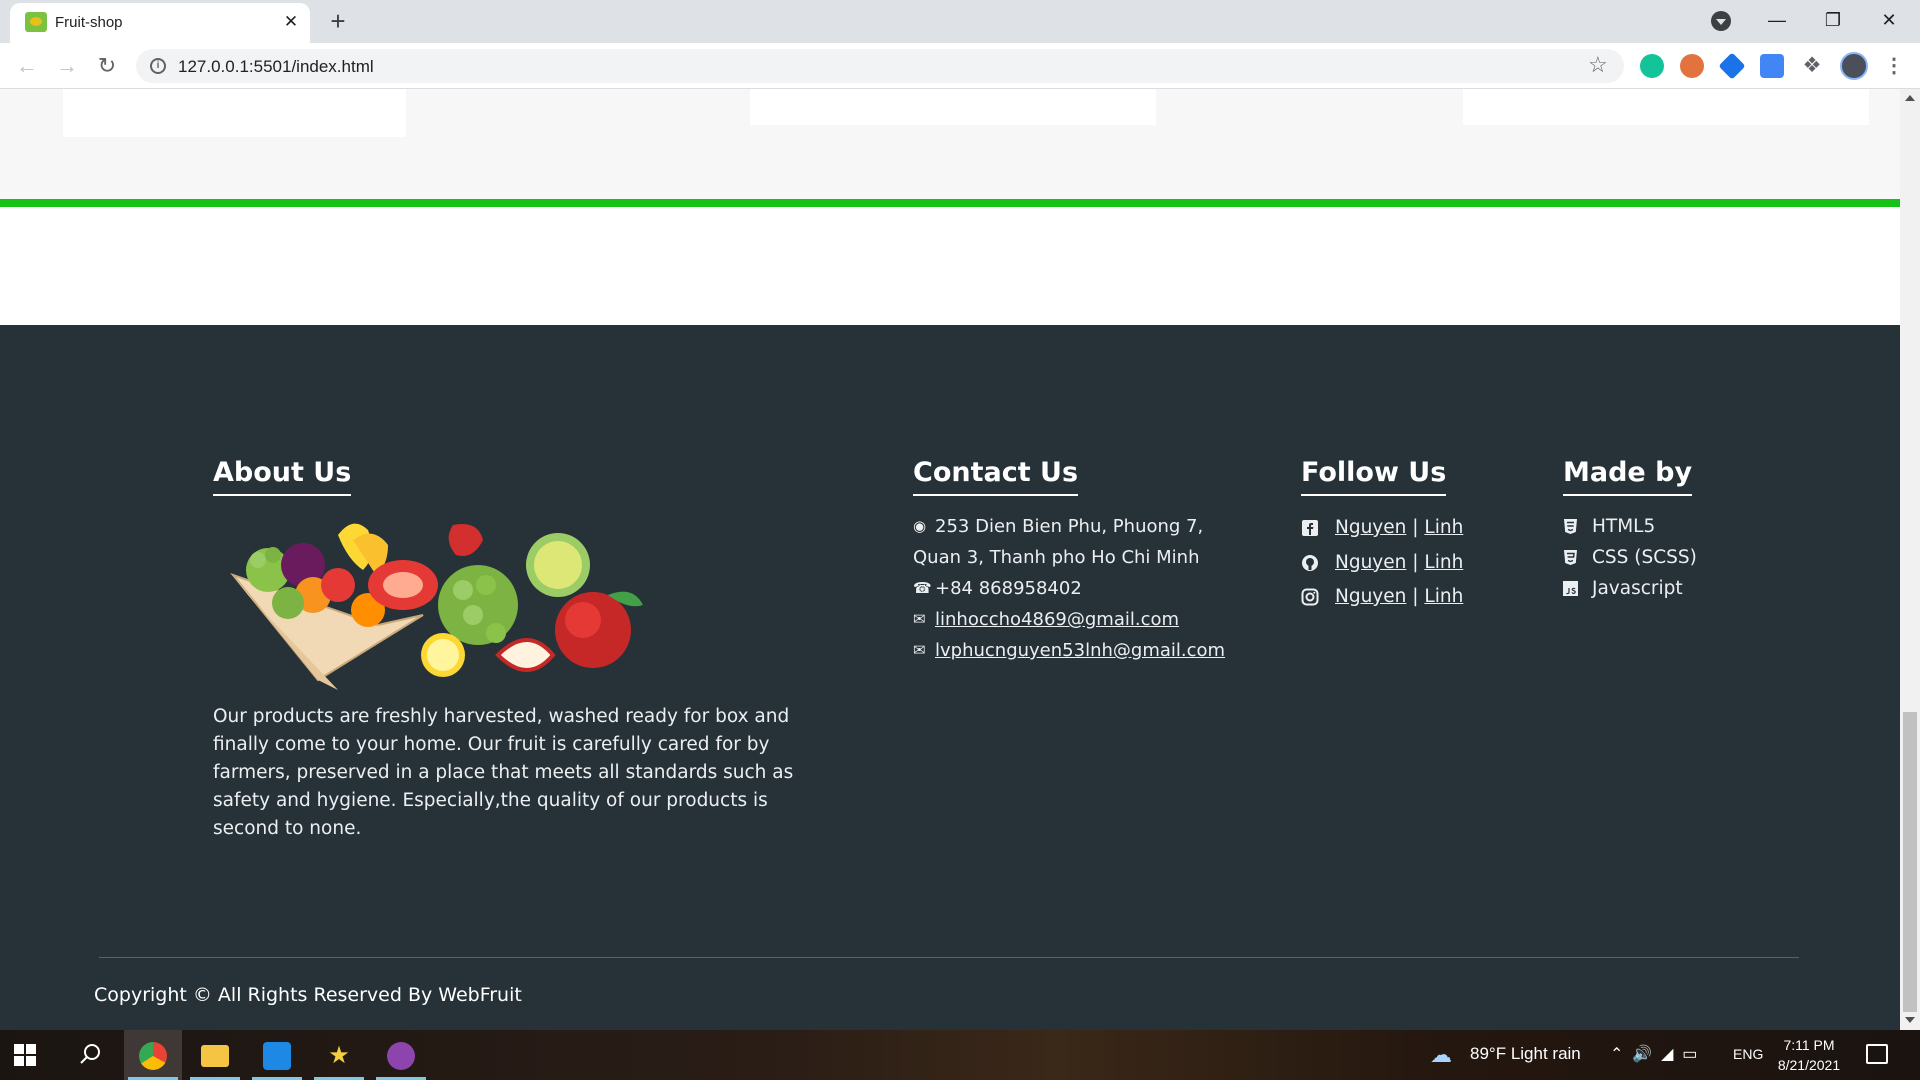 Image resolution: width=1920 pixels, height=1080 pixels. What do you see at coordinates (89, 22) in the screenshot?
I see `tab-title: Fruit-shop` at bounding box center [89, 22].